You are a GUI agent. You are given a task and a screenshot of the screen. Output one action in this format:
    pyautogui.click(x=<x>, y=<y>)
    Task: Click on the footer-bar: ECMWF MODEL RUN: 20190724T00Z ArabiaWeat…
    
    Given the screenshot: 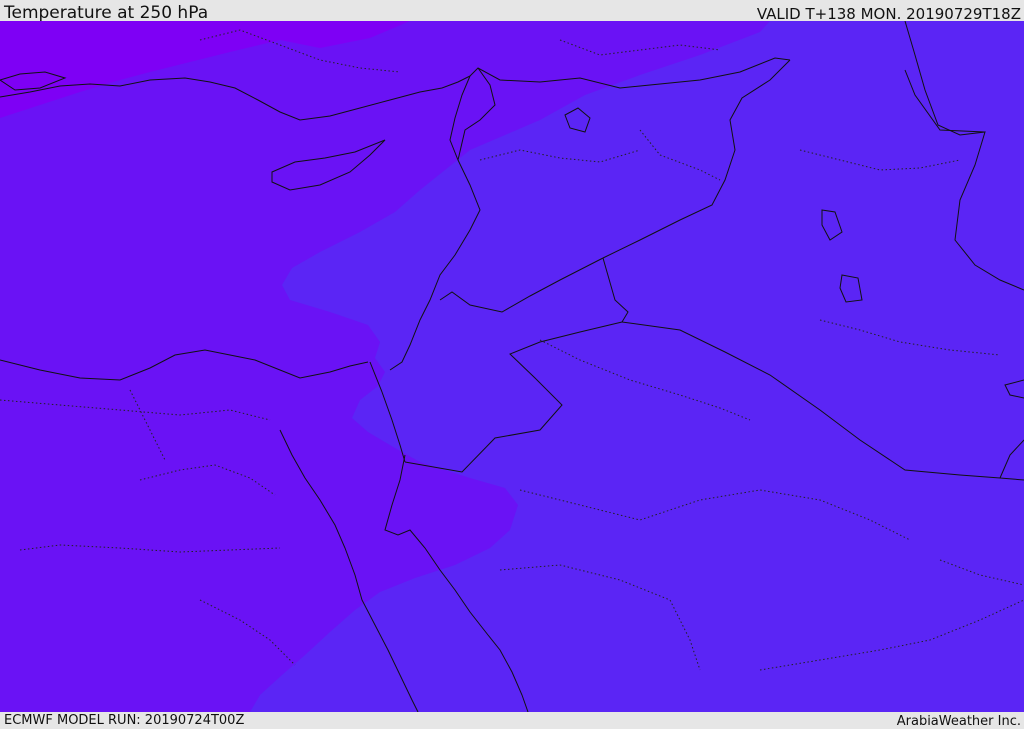 What is the action you would take?
    pyautogui.click(x=512, y=720)
    